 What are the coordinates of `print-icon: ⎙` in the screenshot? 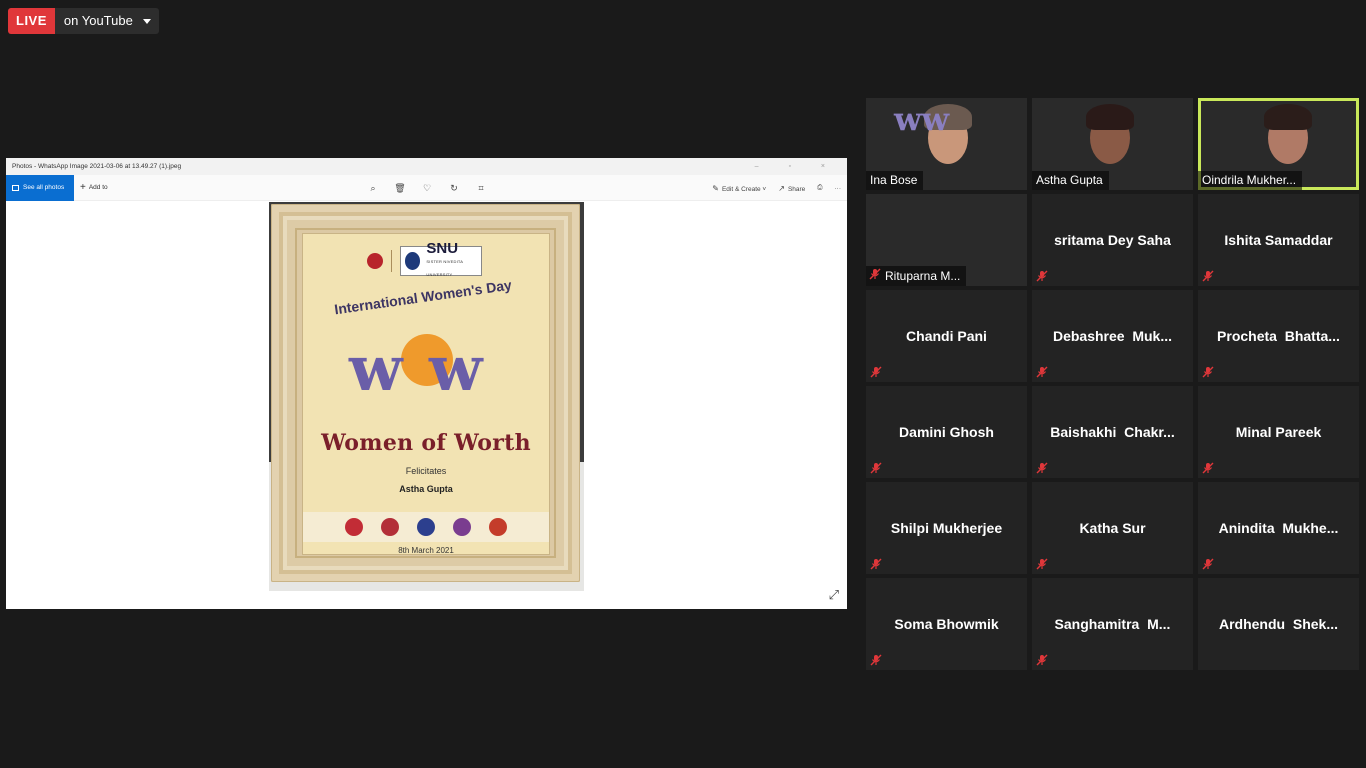 It's located at (819, 188).